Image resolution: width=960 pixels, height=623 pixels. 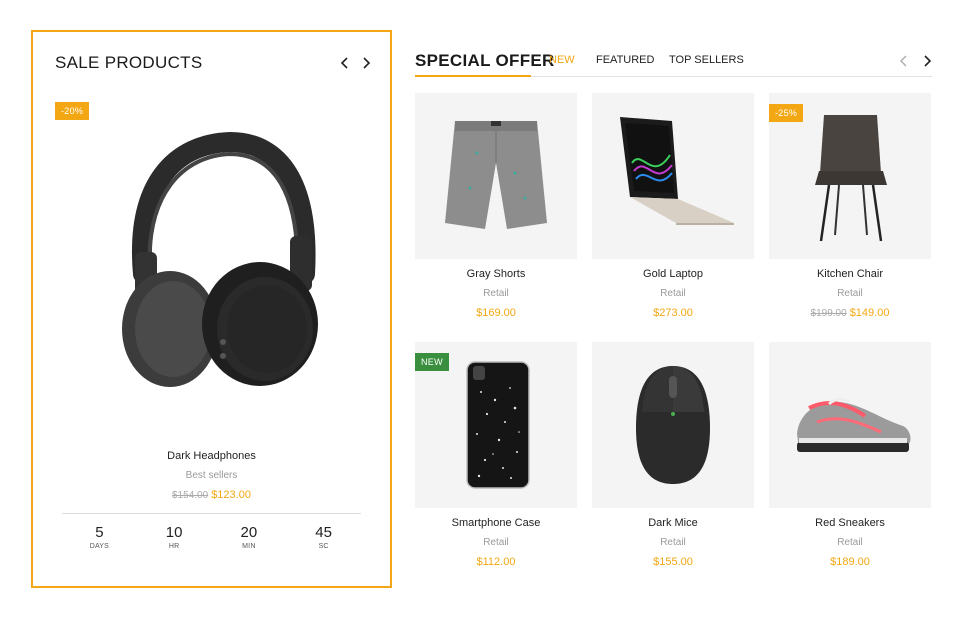 What do you see at coordinates (323, 546) in the screenshot?
I see `countdown-label: SC` at bounding box center [323, 546].